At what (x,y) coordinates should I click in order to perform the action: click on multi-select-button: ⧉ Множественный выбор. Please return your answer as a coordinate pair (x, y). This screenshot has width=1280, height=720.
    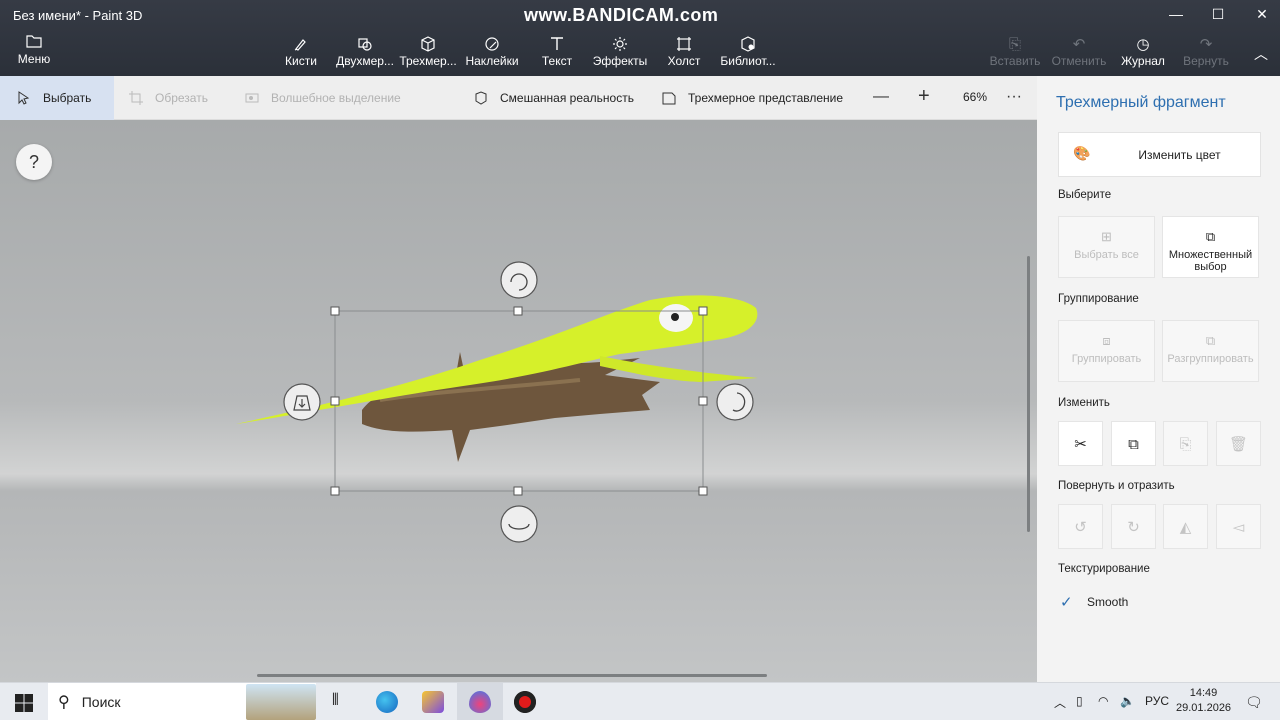
    Looking at the image, I should click on (1210, 247).